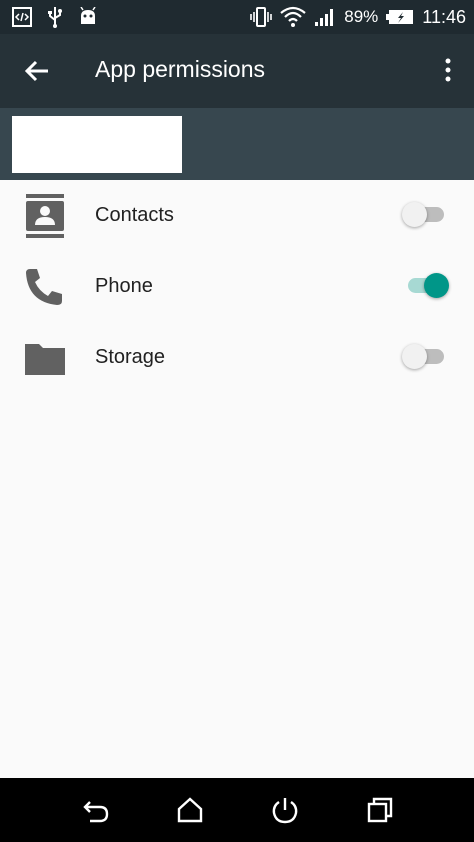 The height and width of the screenshot is (842, 474). Describe the element at coordinates (237, 810) in the screenshot. I see `navigation-bar` at that location.